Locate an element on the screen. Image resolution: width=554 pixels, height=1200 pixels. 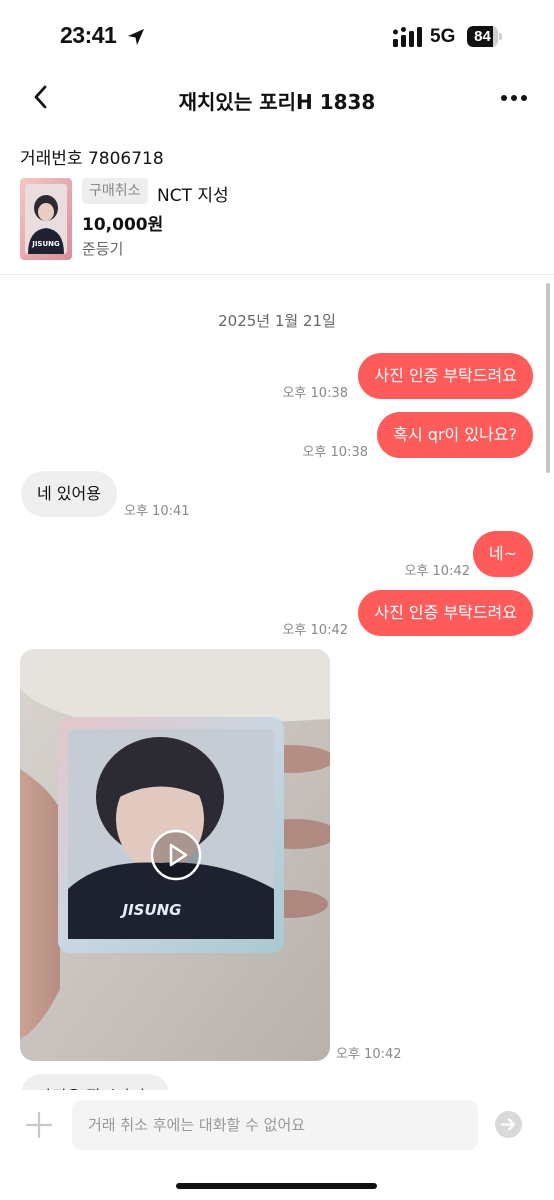
trade-number: 거래번호 7806718 is located at coordinates (92, 159).